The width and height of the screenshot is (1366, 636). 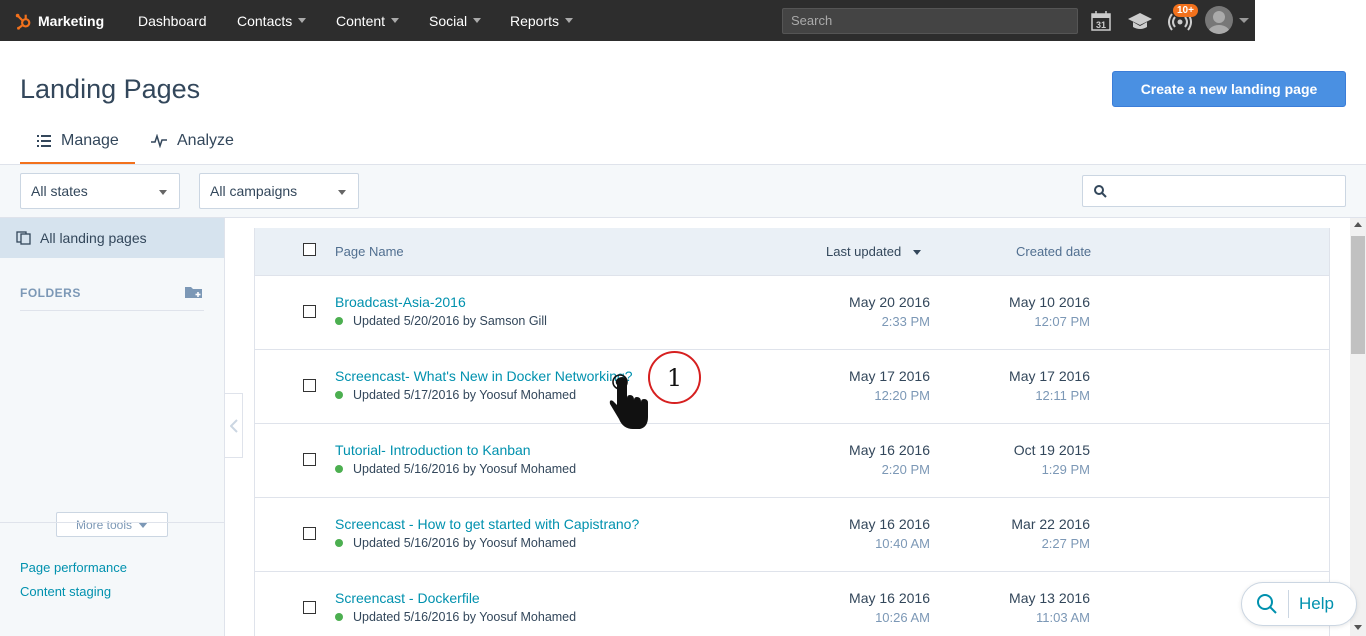 I want to click on nav-contacts: Contacts, so click(x=272, y=20).